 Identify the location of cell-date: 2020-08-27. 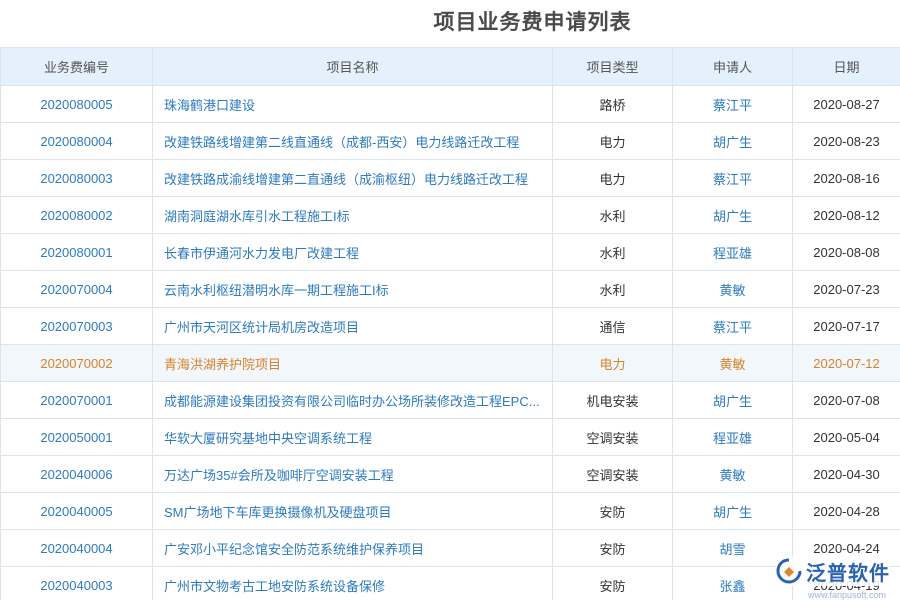
(846, 104).